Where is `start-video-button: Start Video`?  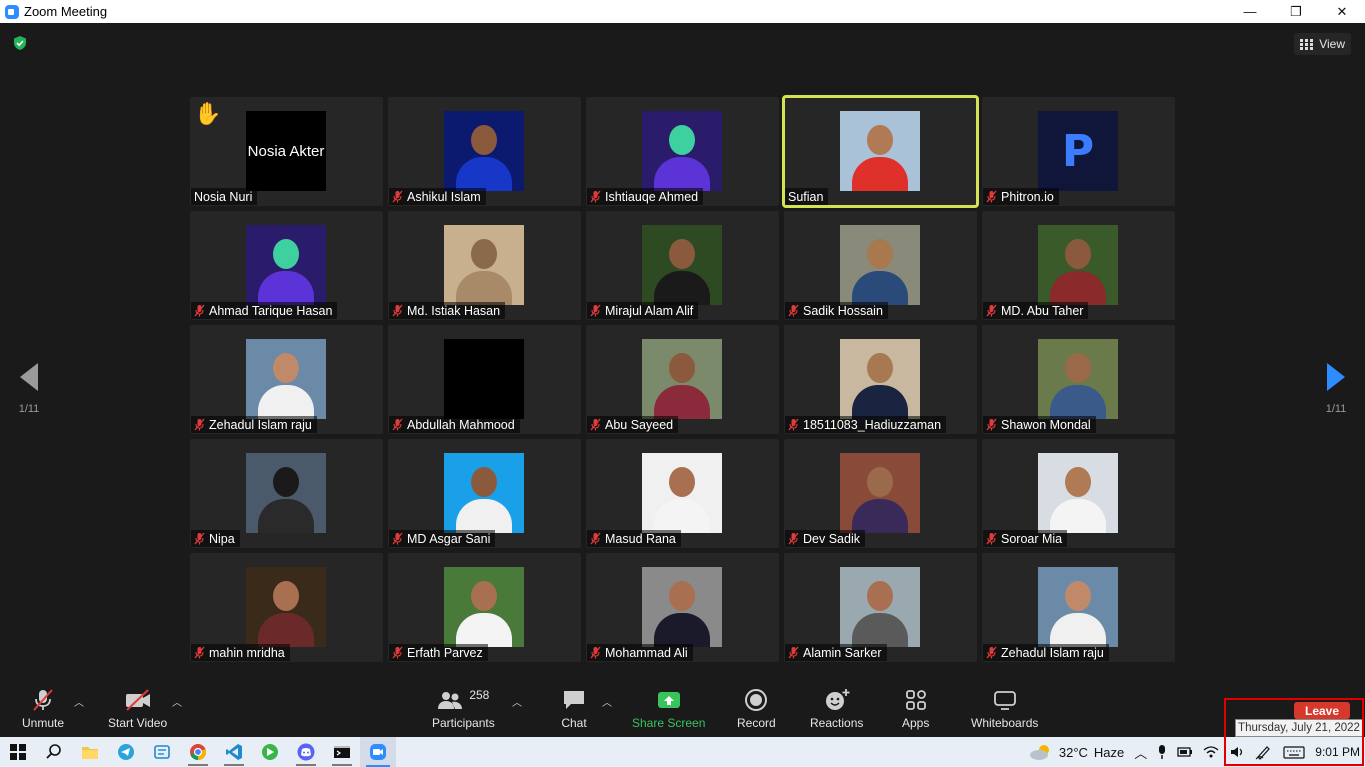 start-video-button: Start Video is located at coordinates (137, 708).